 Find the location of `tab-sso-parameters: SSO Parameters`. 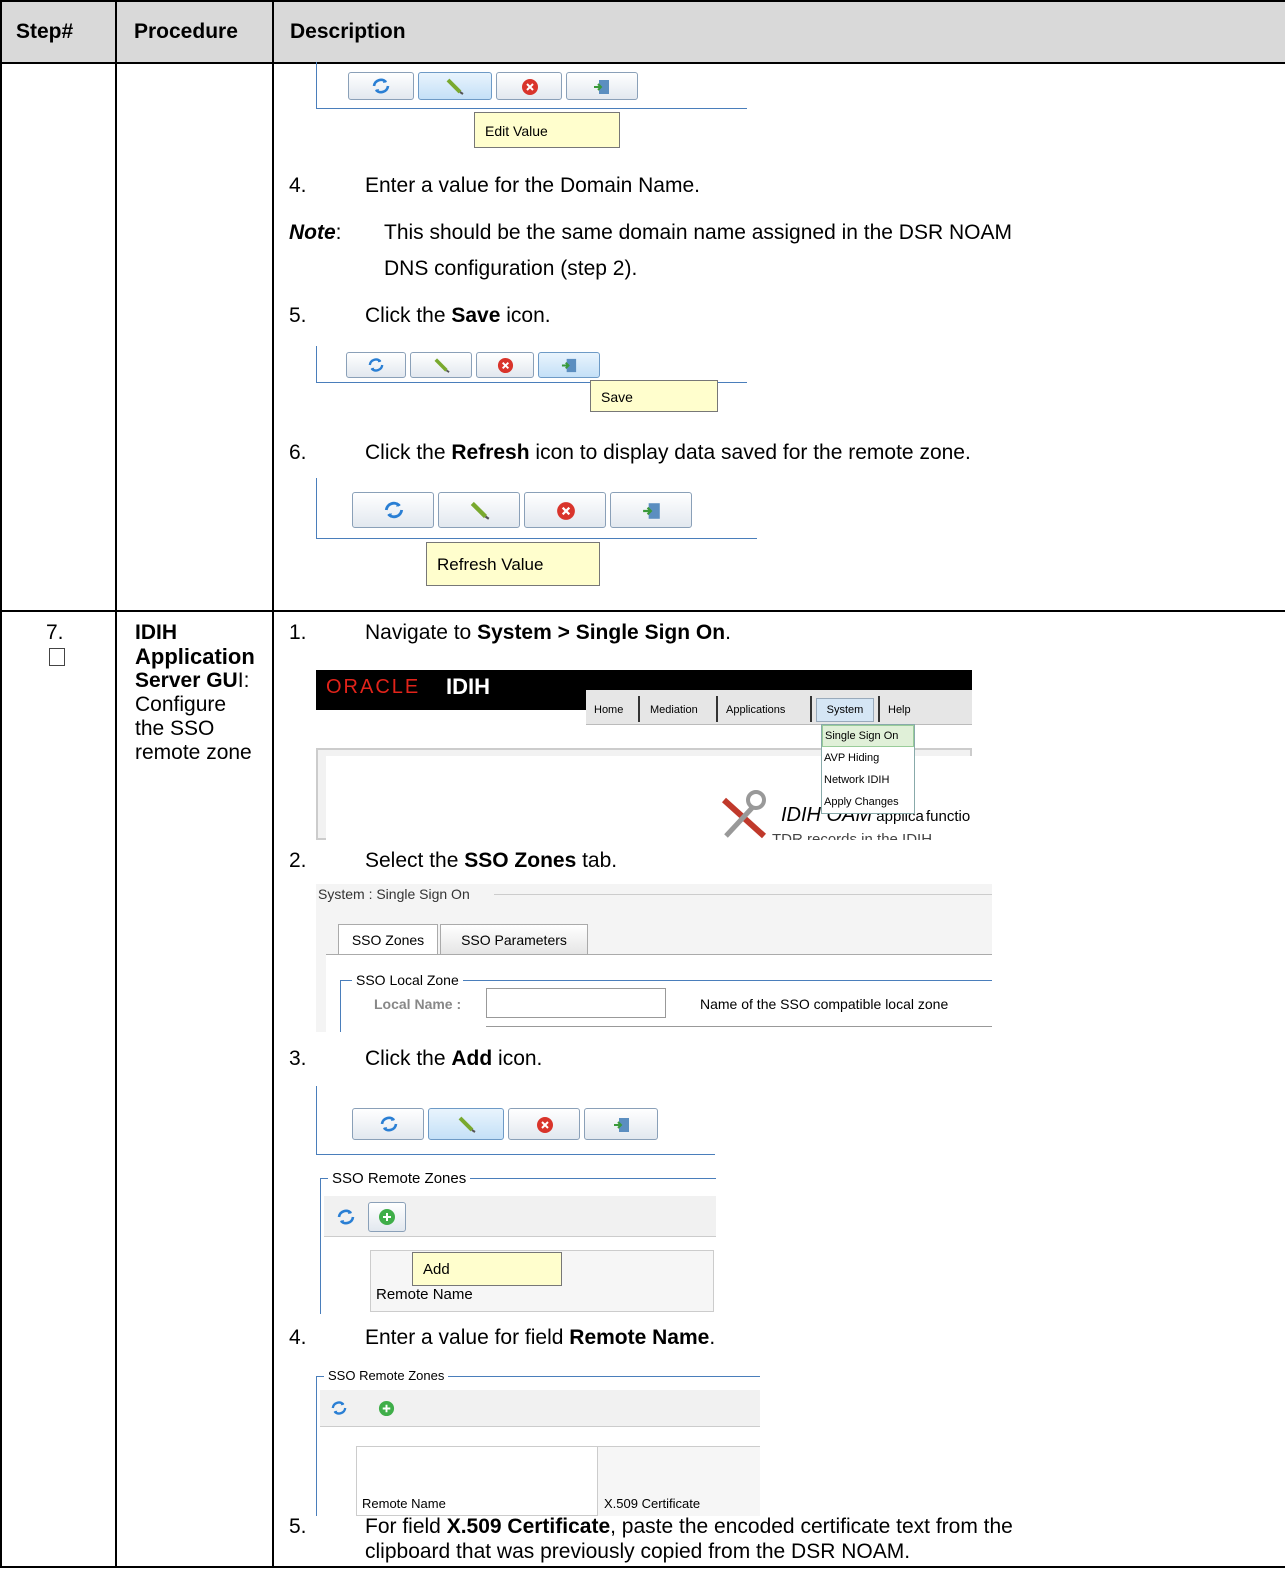

tab-sso-parameters: SSO Parameters is located at coordinates (514, 940).